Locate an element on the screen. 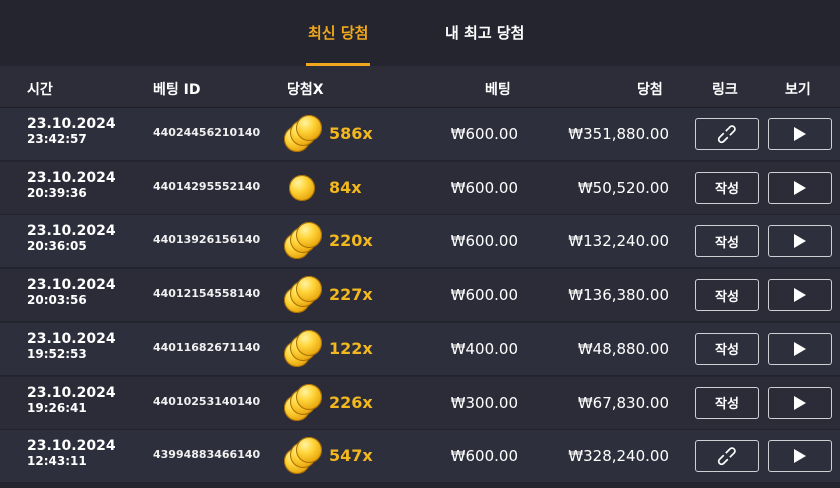 The height and width of the screenshot is (488, 840). win-time: 19:26:41 is located at coordinates (57, 407).